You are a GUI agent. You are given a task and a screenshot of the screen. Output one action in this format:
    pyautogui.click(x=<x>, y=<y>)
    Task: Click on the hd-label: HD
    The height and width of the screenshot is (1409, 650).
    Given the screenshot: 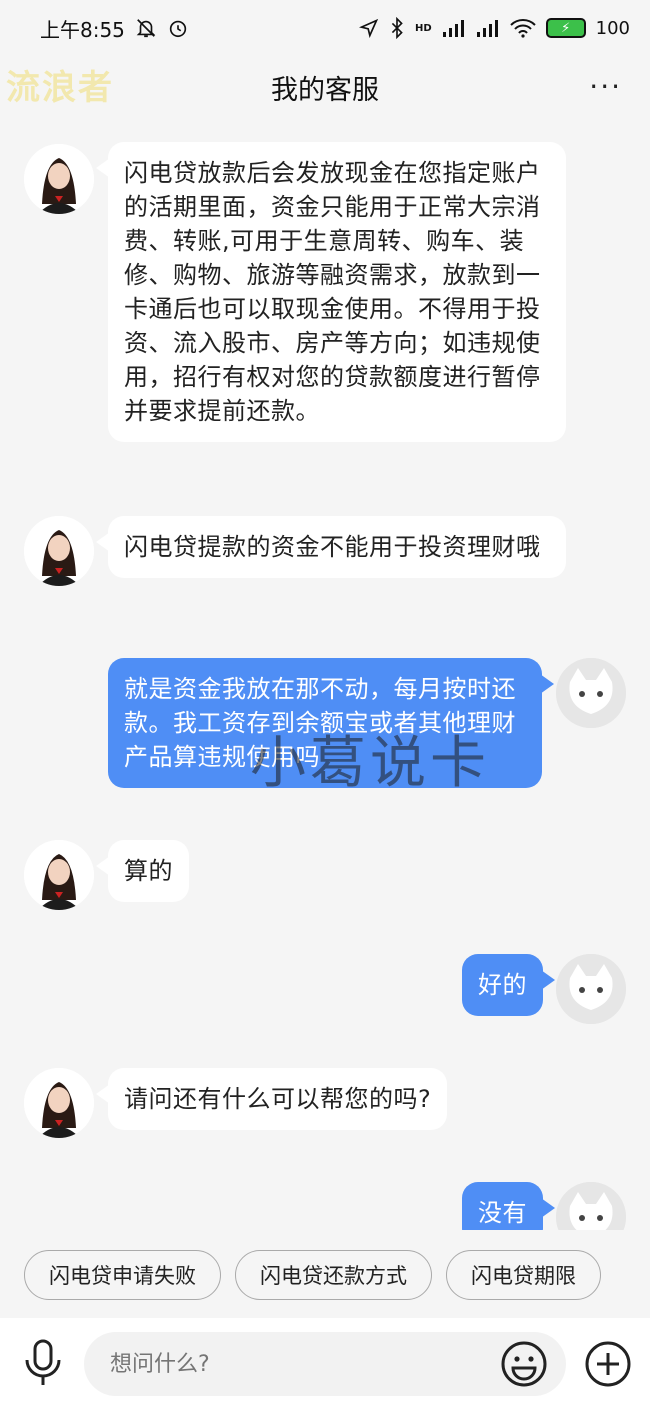 What is the action you would take?
    pyautogui.click(x=423, y=28)
    